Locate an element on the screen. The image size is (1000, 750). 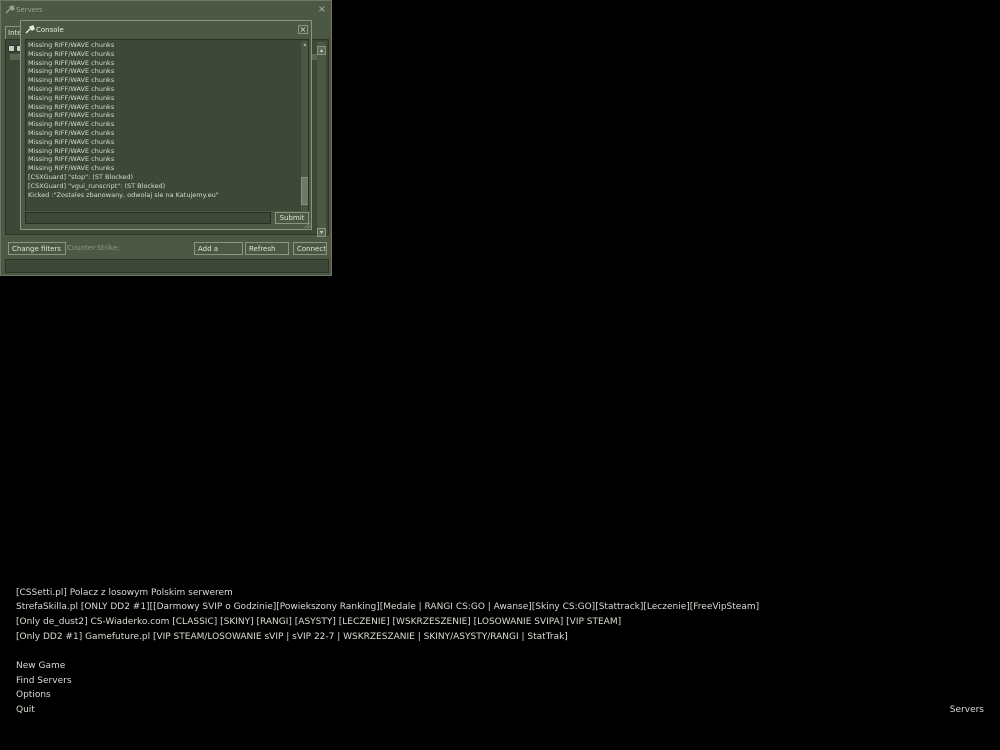
lock-column-icon is located at coordinates (11, 48).